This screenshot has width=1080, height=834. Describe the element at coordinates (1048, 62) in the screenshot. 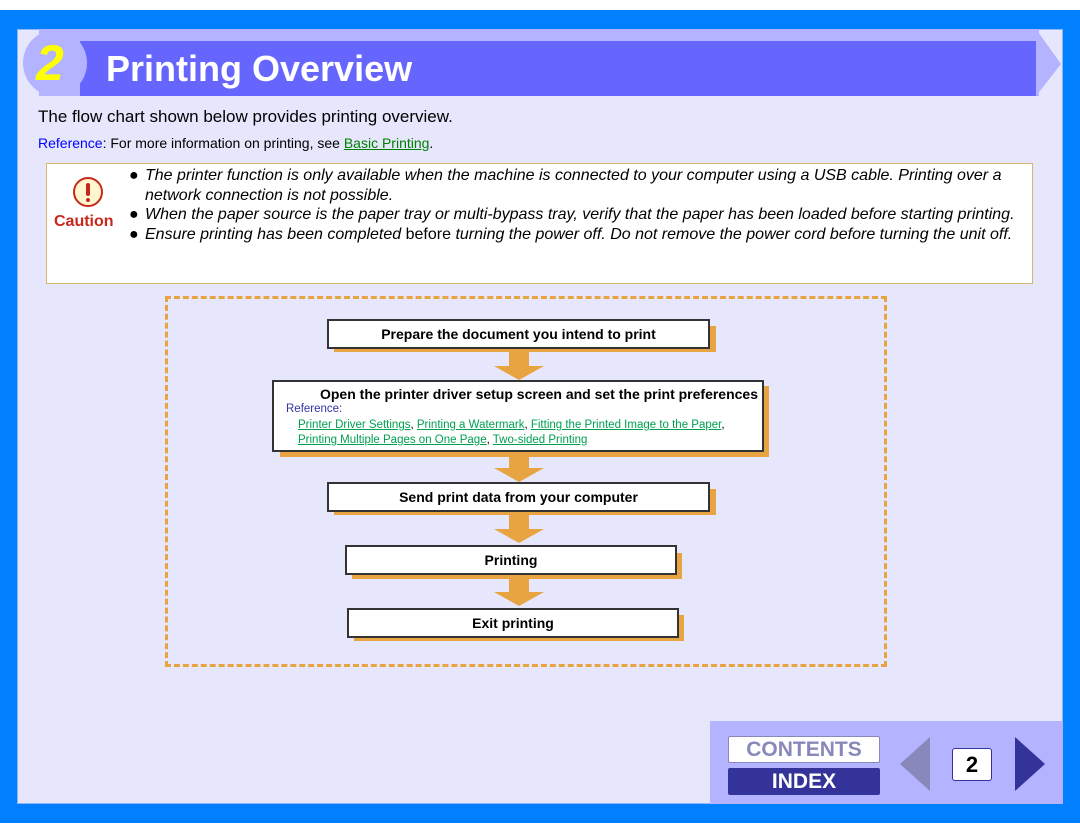

I see `header-arrow-tip` at that location.